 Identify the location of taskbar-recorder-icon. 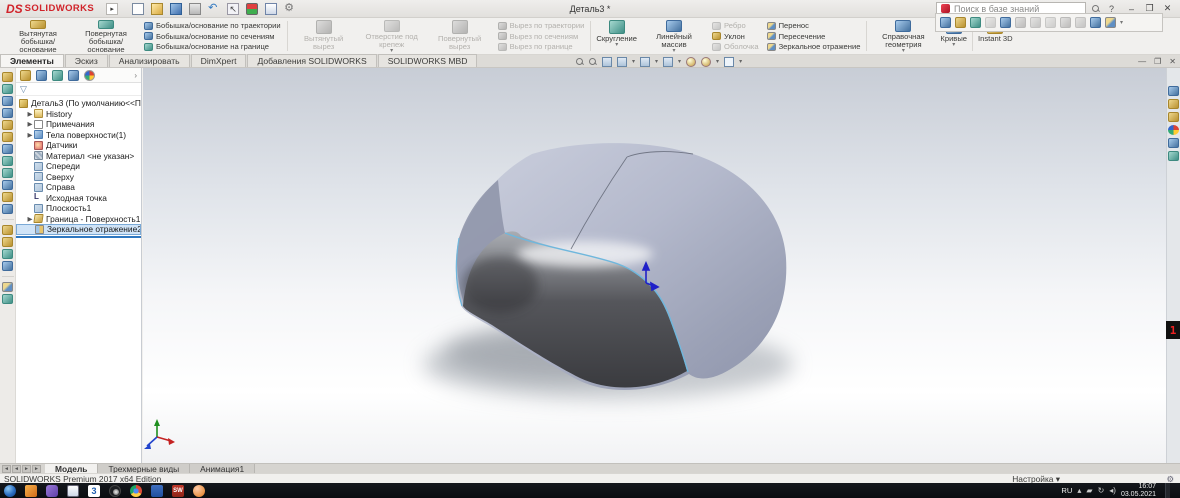
(199, 490).